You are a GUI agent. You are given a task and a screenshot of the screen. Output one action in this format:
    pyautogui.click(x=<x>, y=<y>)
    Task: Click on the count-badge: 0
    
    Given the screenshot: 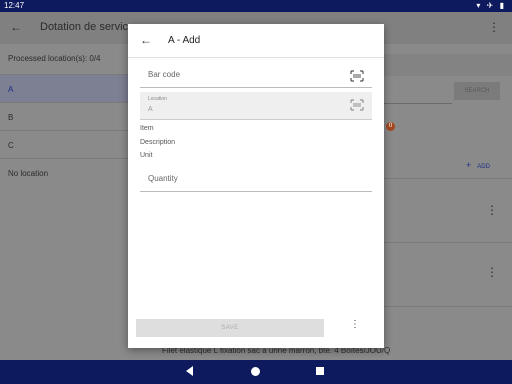 What is the action you would take?
    pyautogui.click(x=390, y=126)
    